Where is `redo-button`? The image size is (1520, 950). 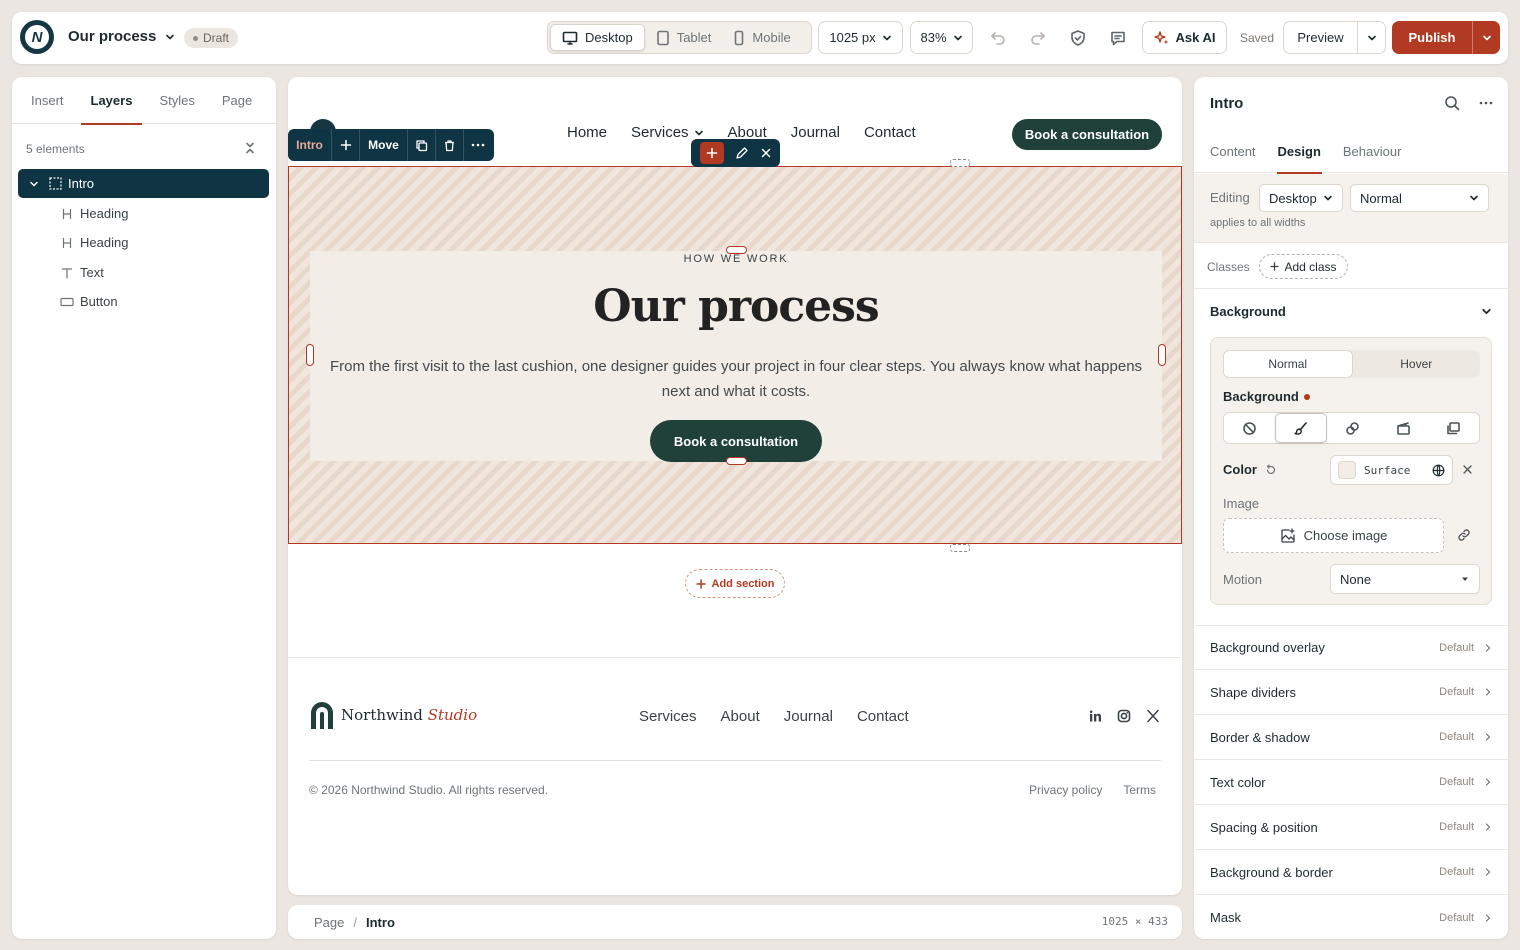
redo-button is located at coordinates (1038, 38).